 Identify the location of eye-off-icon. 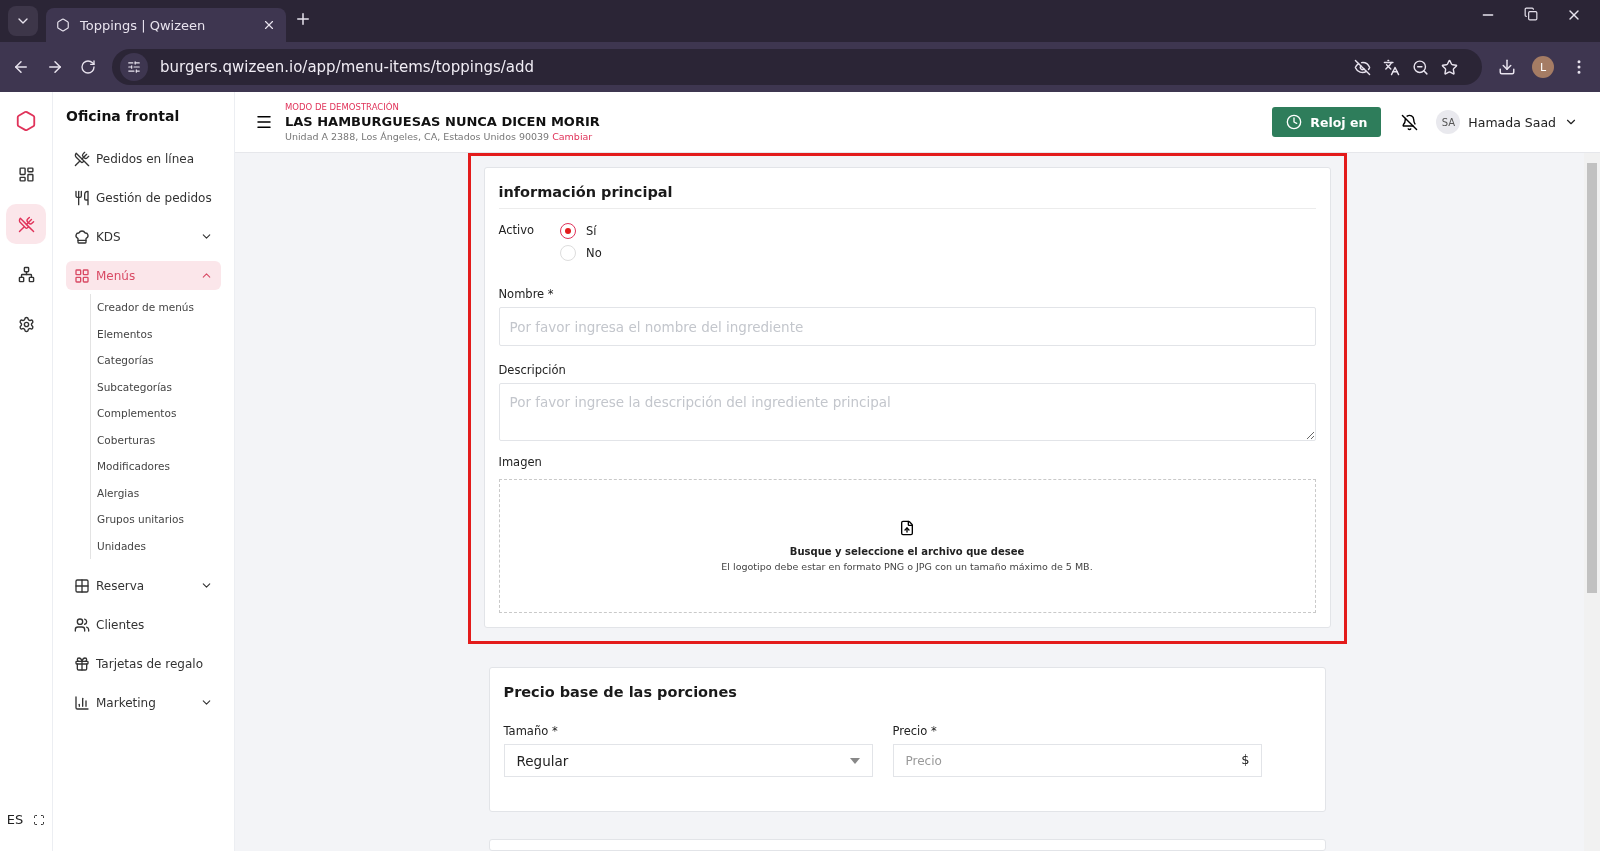
(1362, 67).